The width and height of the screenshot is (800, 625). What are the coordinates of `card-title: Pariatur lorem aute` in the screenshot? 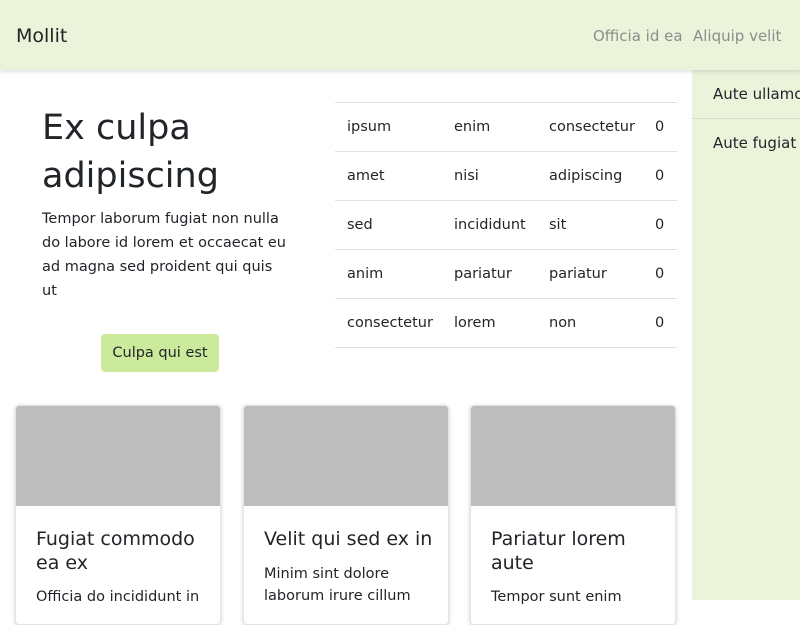 It's located at (558, 551).